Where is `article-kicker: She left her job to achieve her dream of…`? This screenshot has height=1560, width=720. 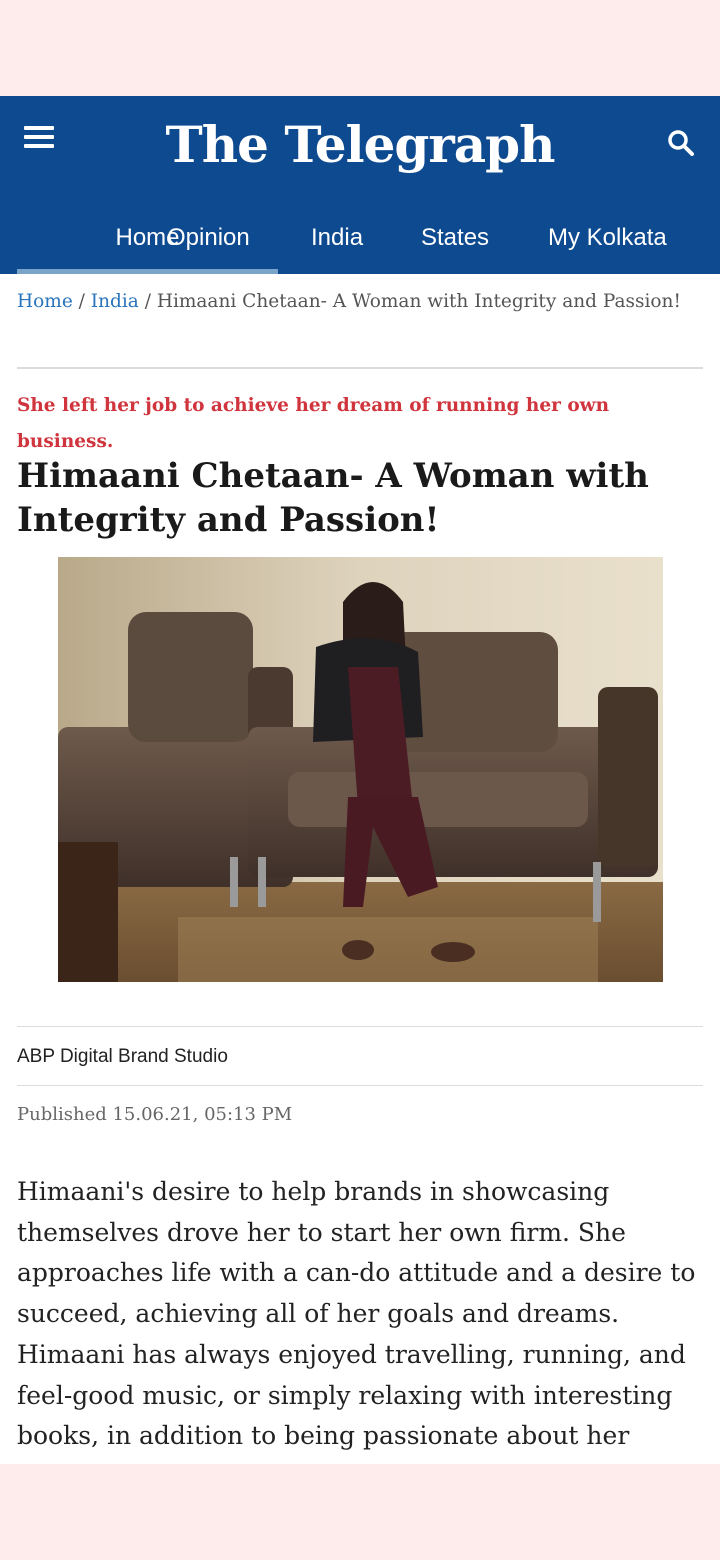
article-kicker: She left her job to achieve her dream of… is located at coordinates (313, 423).